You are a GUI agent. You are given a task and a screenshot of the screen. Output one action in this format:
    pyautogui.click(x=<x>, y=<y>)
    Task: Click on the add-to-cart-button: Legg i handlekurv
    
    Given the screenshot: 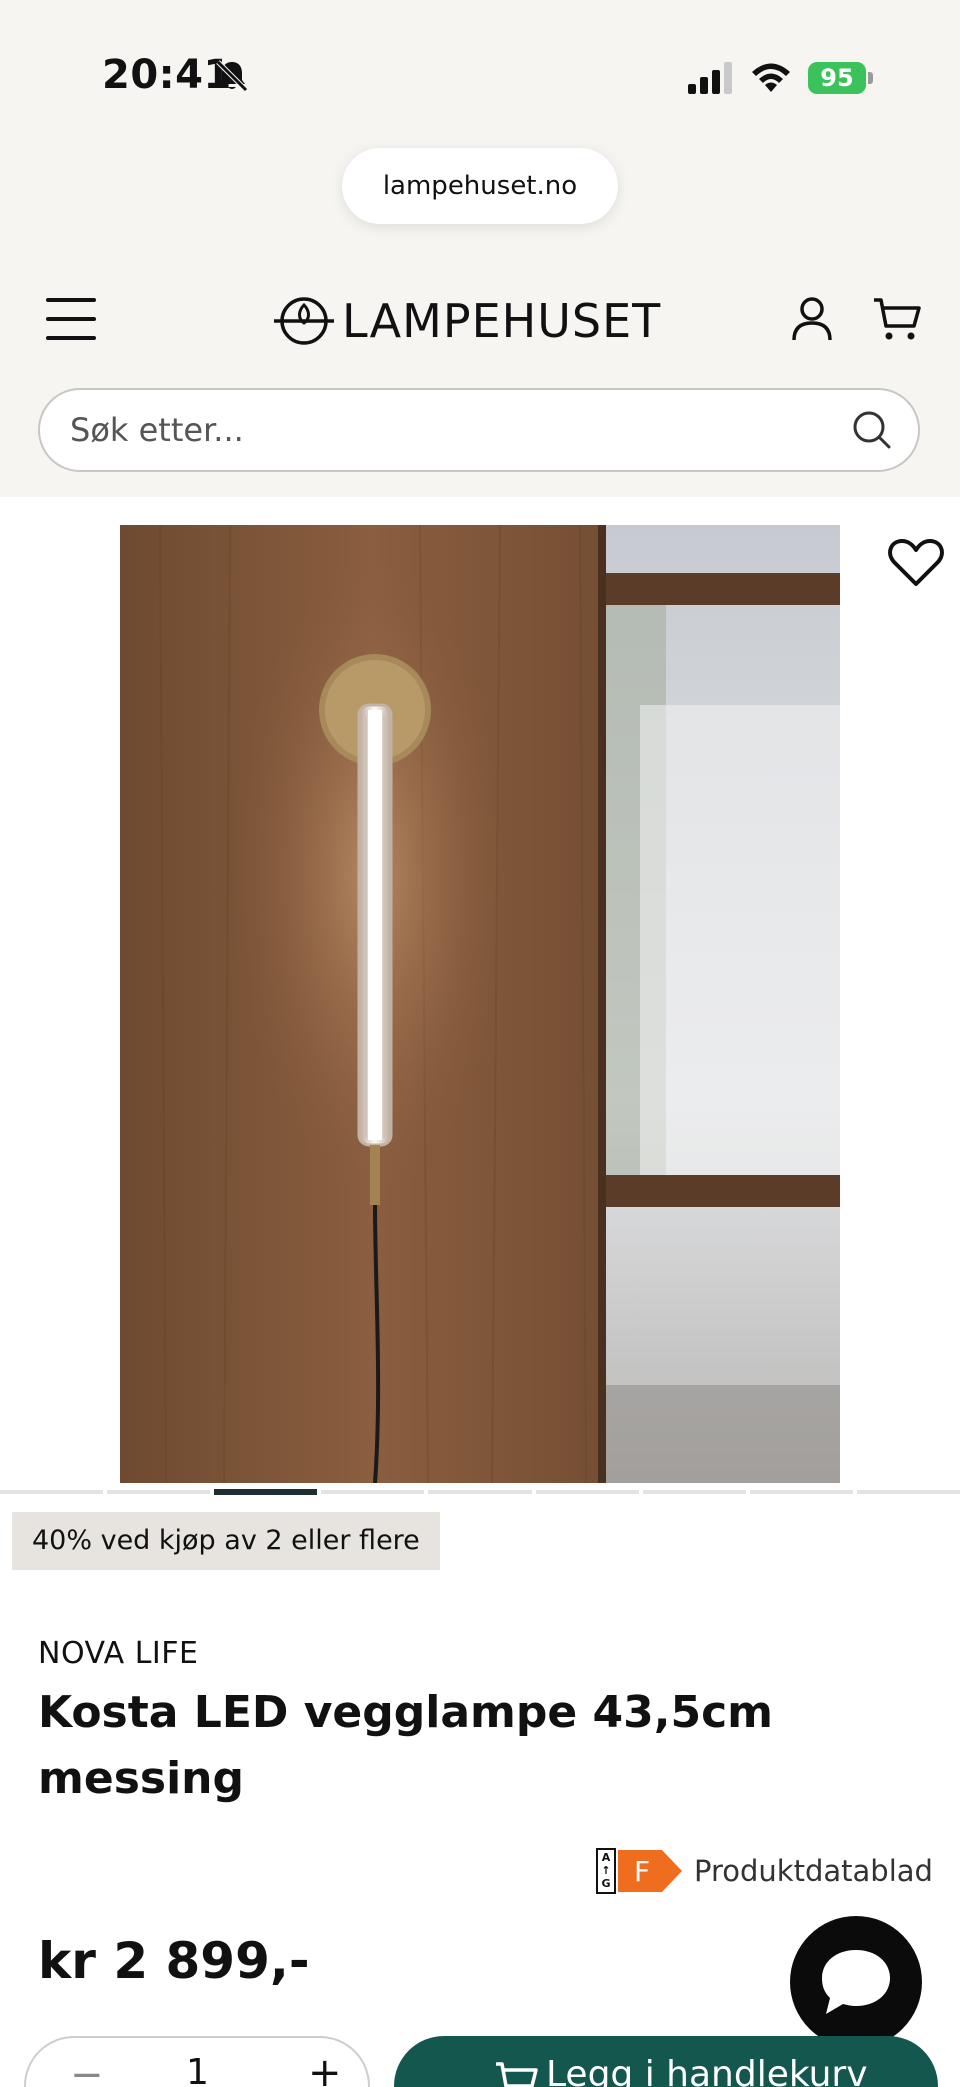 What is the action you would take?
    pyautogui.click(x=666, y=2061)
    